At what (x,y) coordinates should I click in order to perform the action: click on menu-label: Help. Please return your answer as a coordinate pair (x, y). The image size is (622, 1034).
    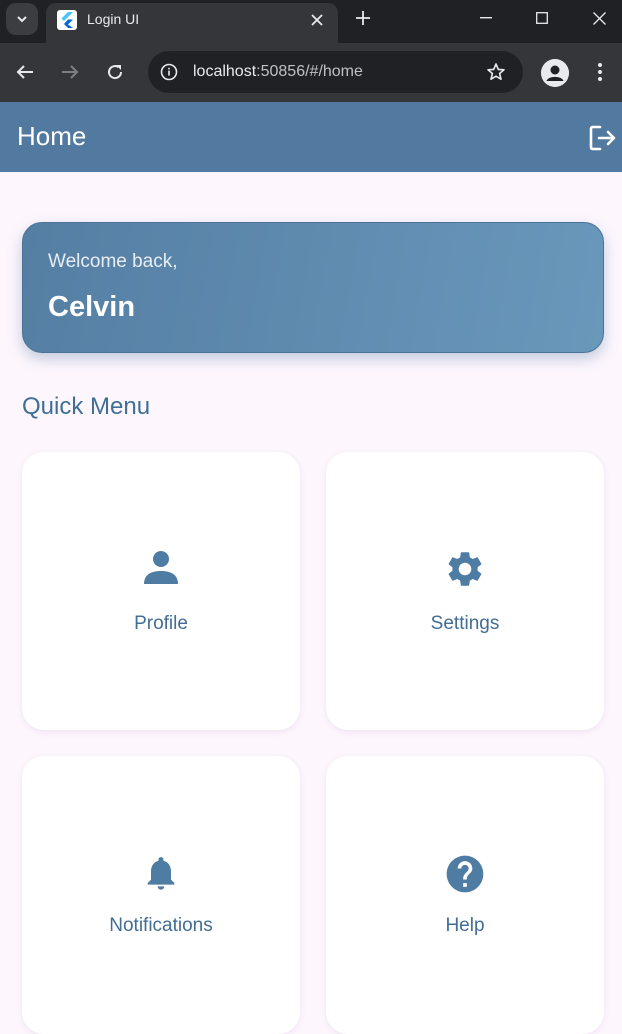
    Looking at the image, I should click on (465, 925).